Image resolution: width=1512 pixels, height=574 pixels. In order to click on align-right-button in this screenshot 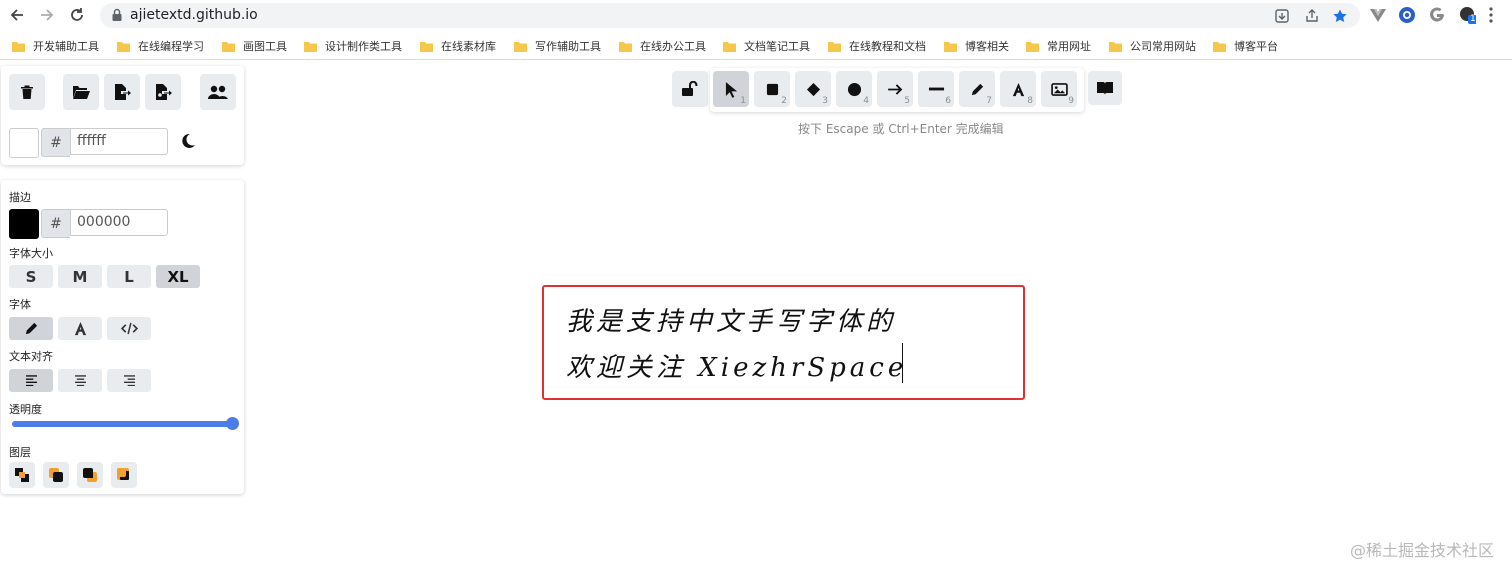, I will do `click(129, 380)`.